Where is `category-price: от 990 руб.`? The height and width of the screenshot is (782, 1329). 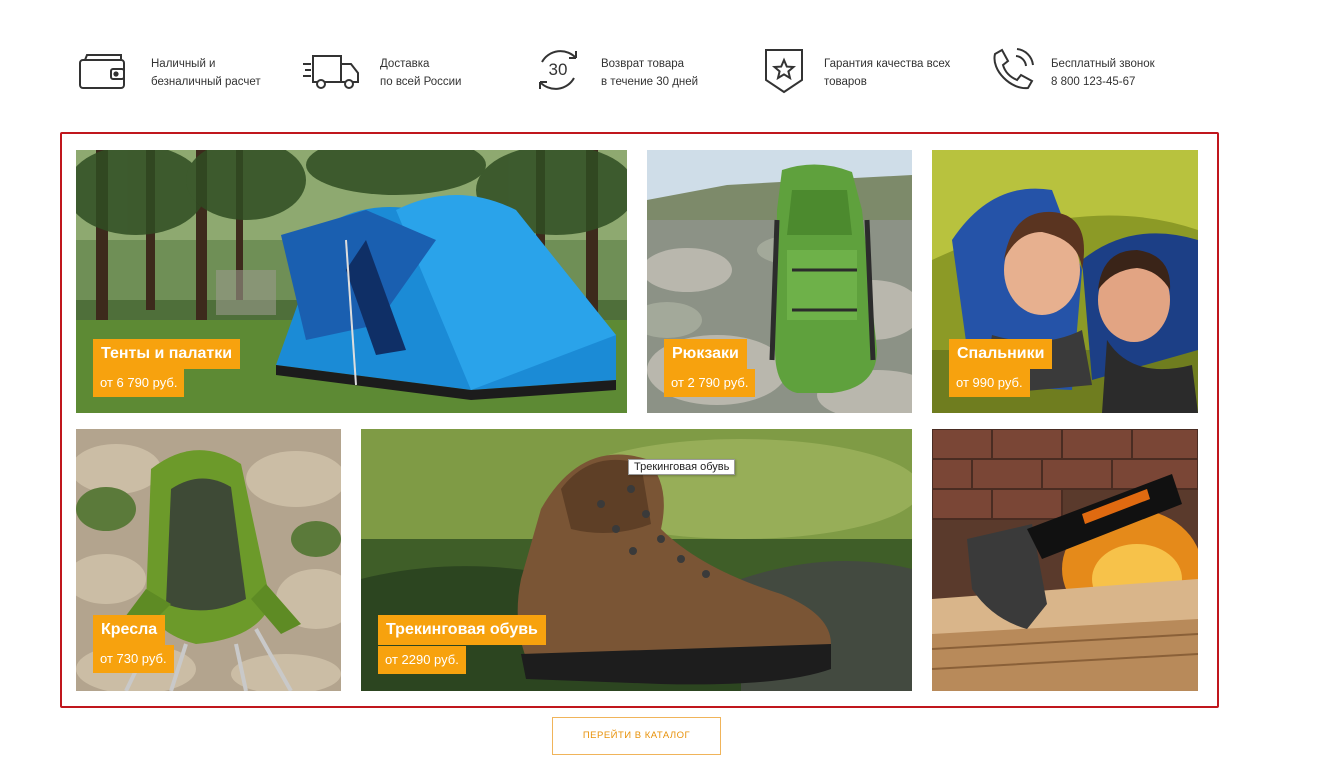
category-price: от 990 руб. is located at coordinates (989, 383).